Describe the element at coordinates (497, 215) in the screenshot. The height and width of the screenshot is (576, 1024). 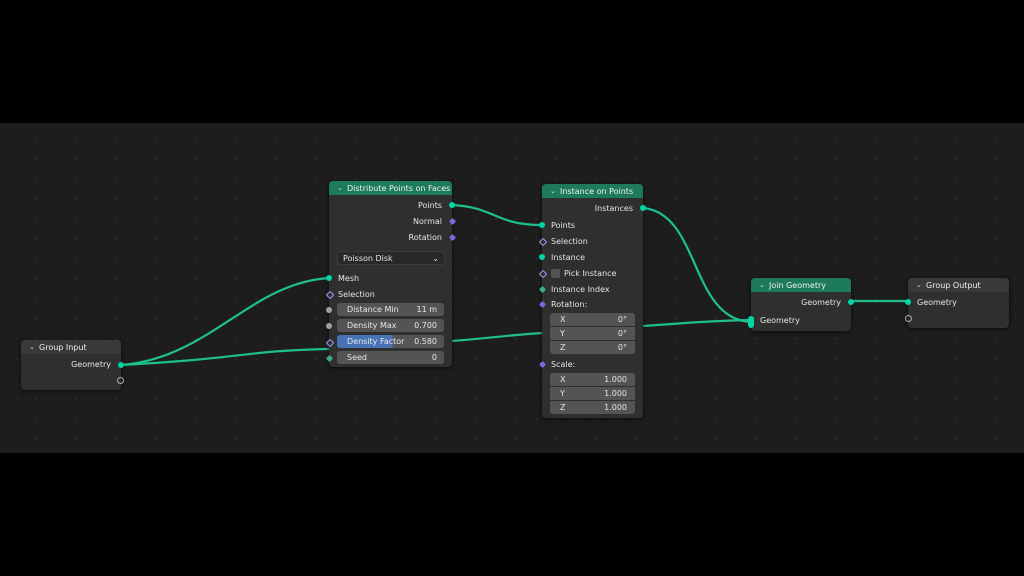
I see `link-points-to-points` at that location.